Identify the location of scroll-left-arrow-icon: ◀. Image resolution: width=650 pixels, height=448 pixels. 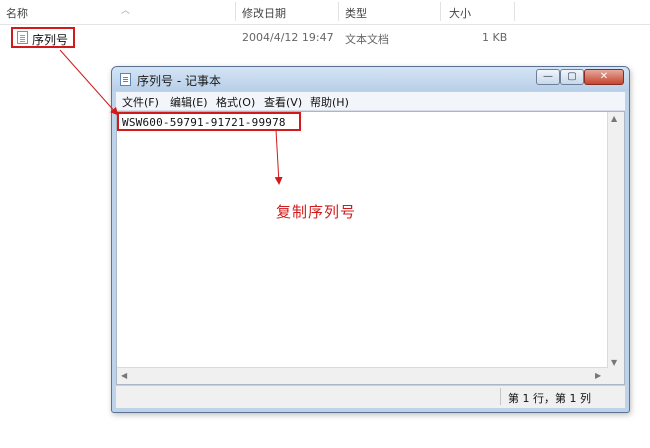
(124, 375).